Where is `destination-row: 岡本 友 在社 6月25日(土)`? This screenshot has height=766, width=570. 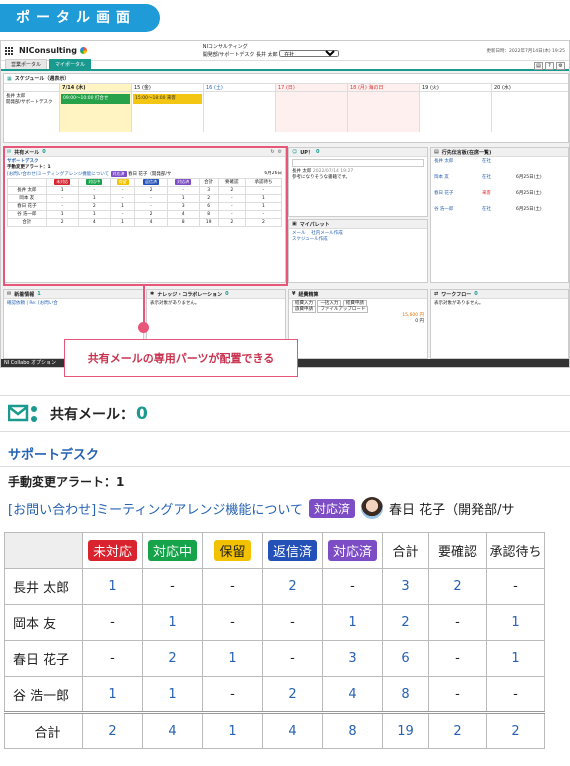 destination-row: 岡本 友 在社 6月25日(土) is located at coordinates (499, 183).